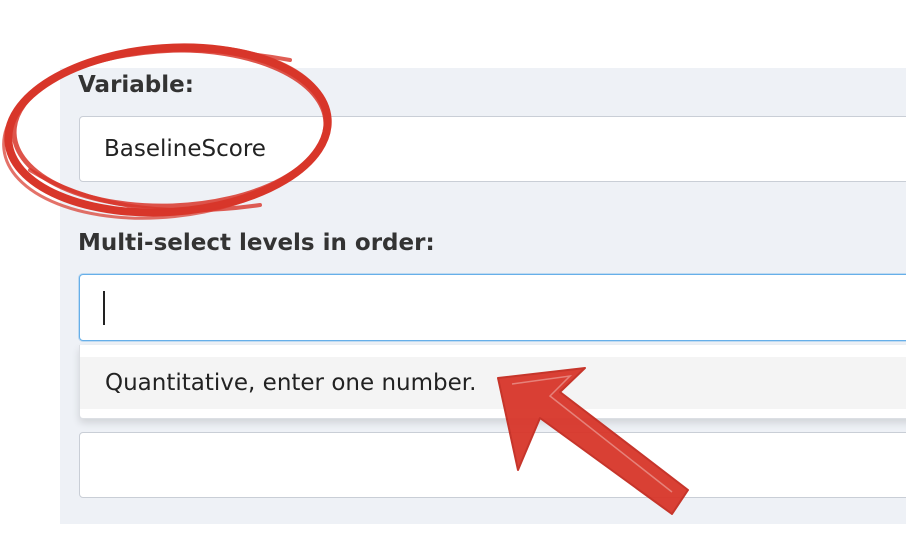  Describe the element at coordinates (104, 308) in the screenshot. I see `text-caret` at that location.